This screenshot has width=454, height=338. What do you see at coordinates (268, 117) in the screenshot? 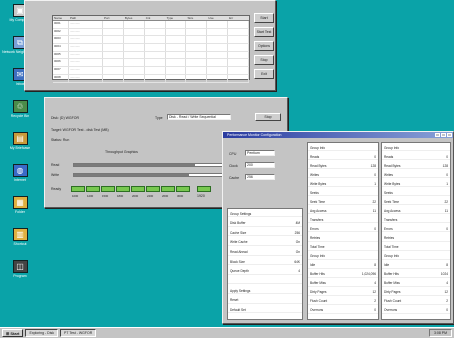
I see `stop-button: Stop` at bounding box center [268, 117].